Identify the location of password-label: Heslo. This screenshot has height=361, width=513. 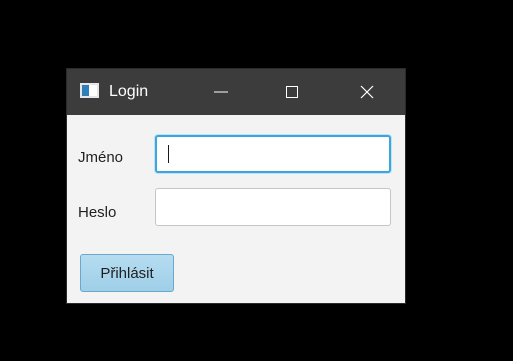
(97, 212).